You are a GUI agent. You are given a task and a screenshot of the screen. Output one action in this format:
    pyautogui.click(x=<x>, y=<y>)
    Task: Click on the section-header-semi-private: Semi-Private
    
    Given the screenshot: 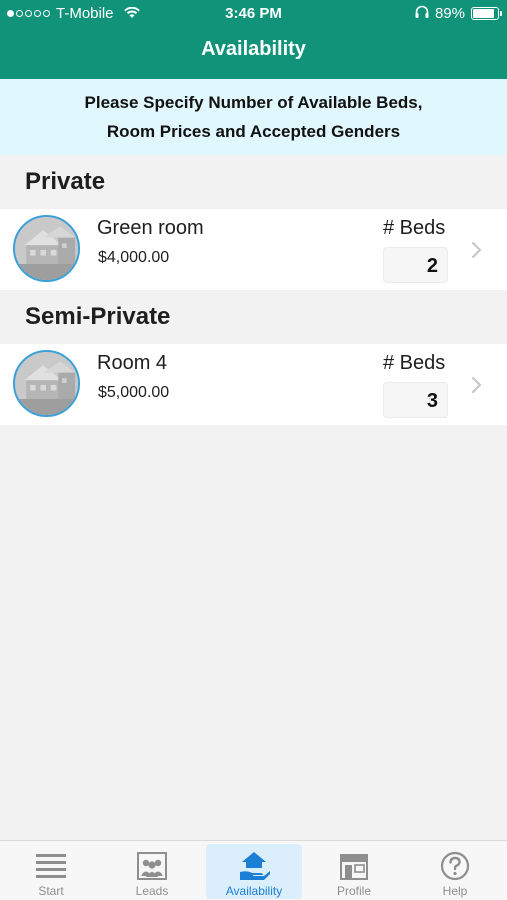 What is the action you would take?
    pyautogui.click(x=253, y=317)
    